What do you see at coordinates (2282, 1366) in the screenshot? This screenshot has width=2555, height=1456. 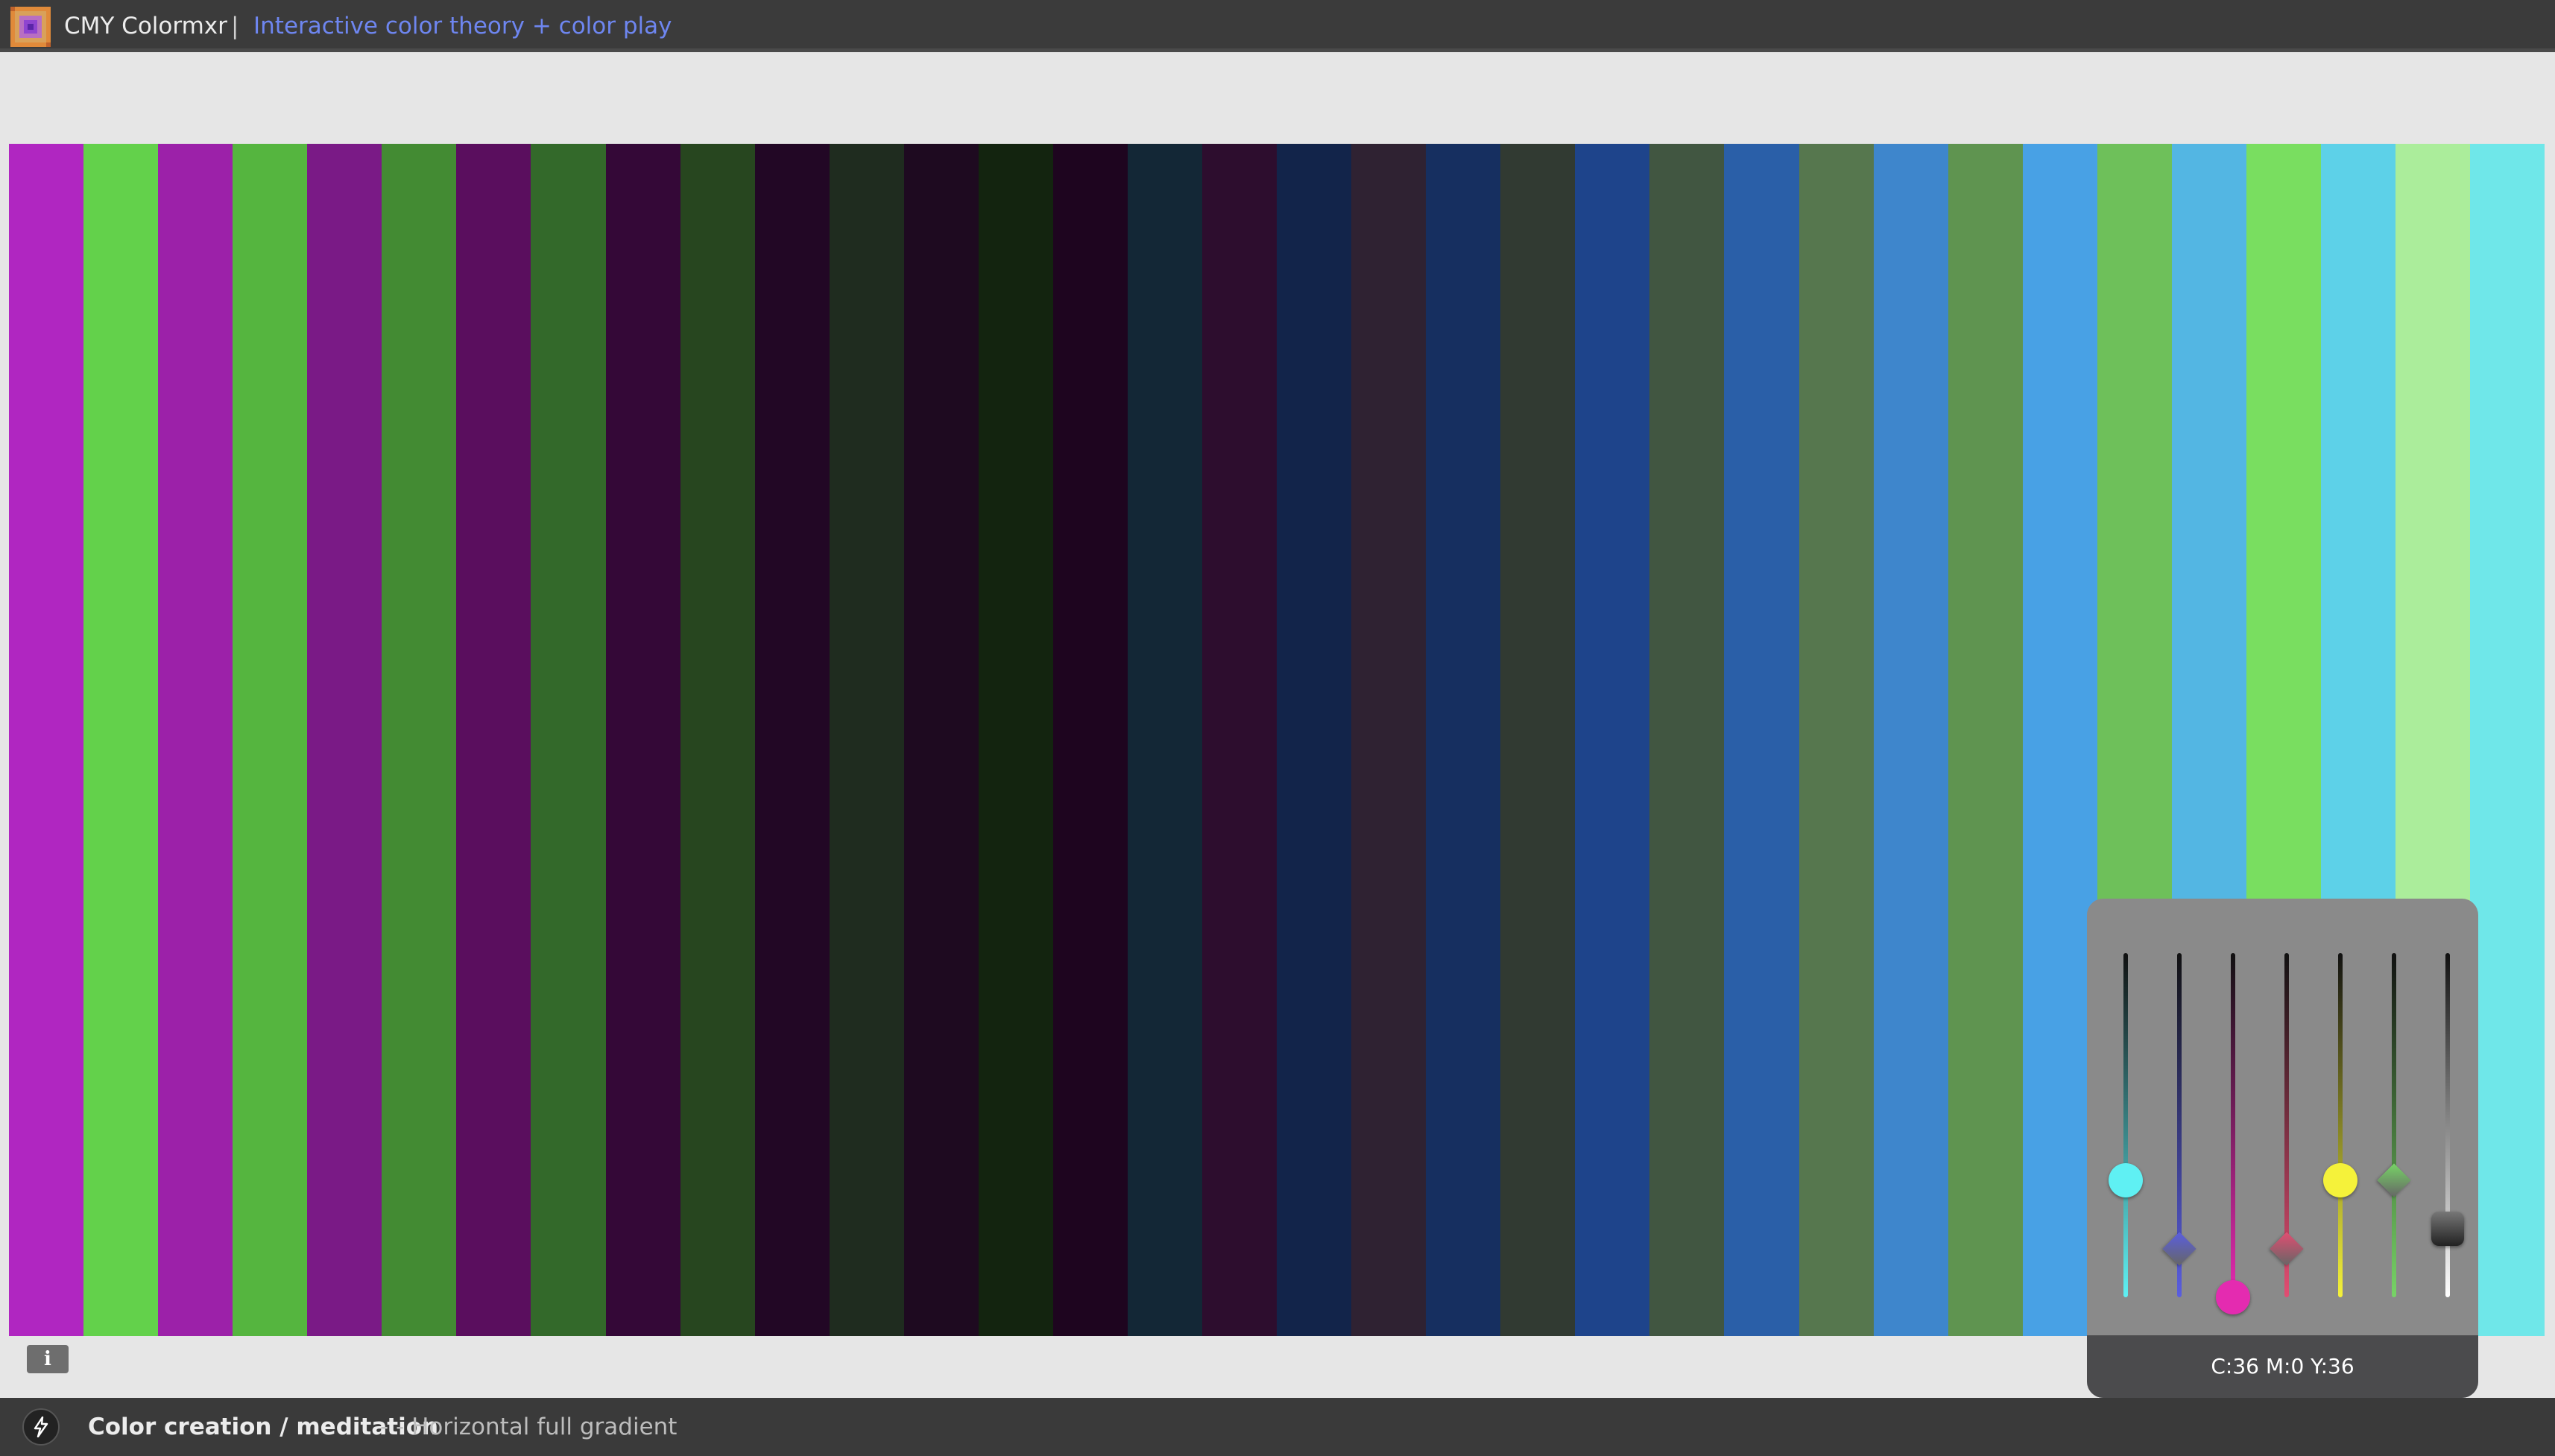 I see `cmy-readout: C:36 M:0 Y:36` at bounding box center [2282, 1366].